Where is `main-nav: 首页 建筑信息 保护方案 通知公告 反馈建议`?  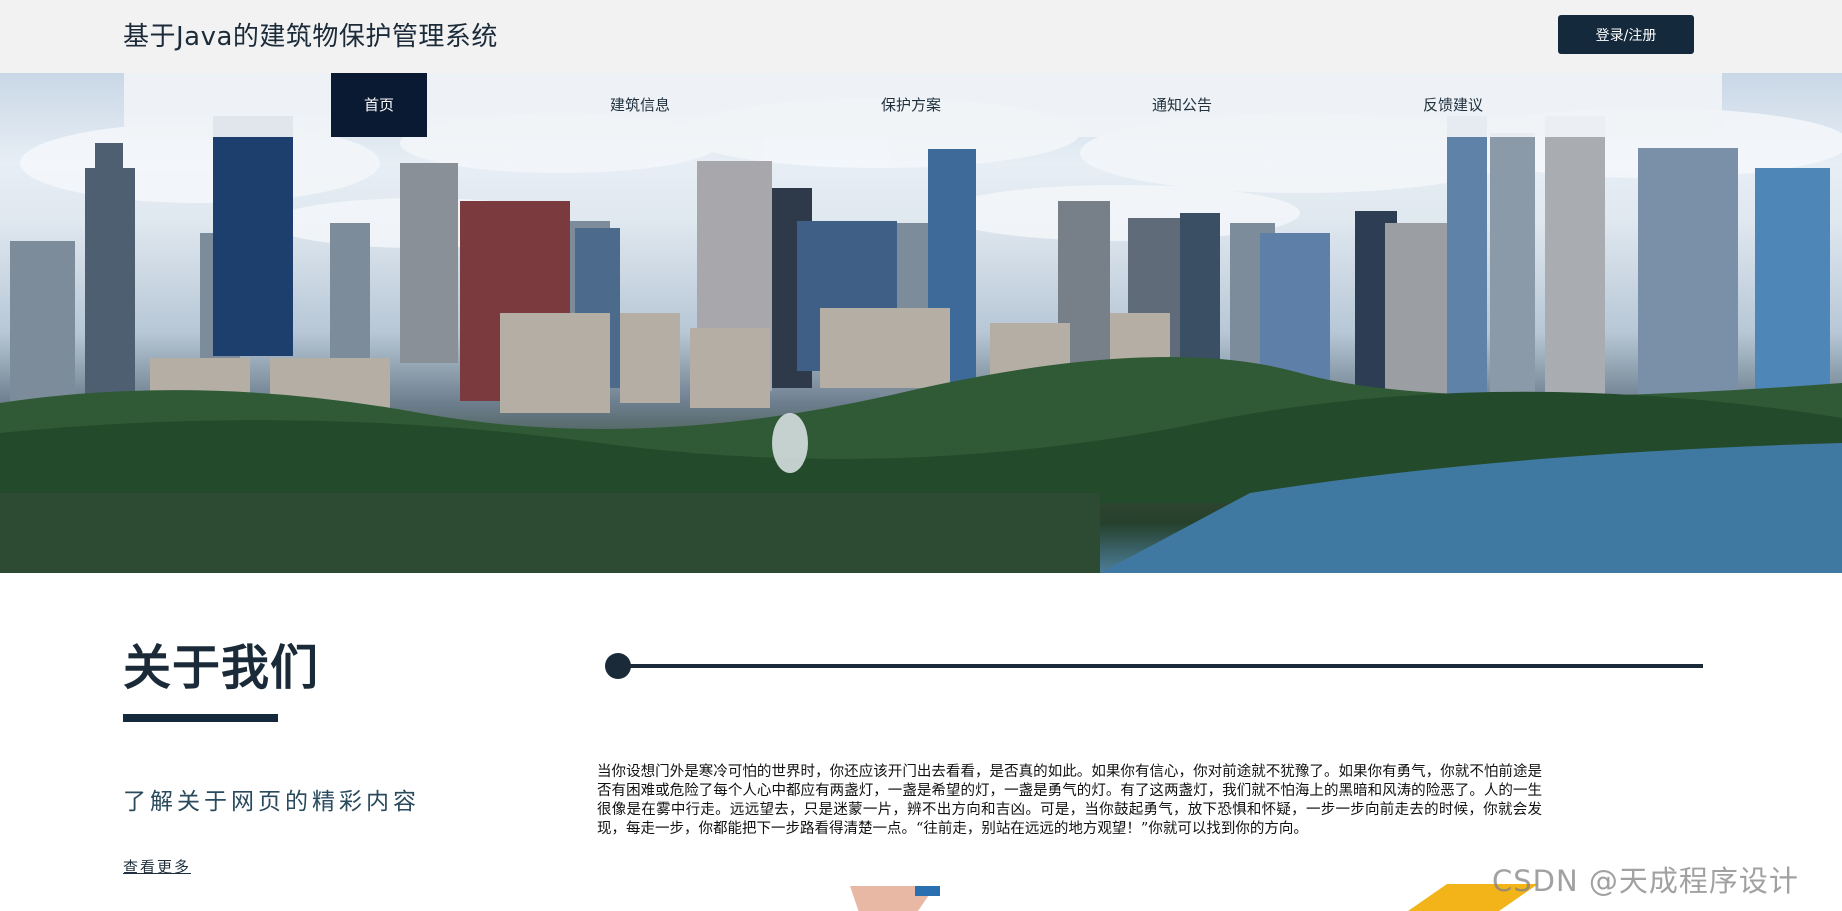 main-nav: 首页 建筑信息 保护方案 通知公告 反馈建议 is located at coordinates (923, 105).